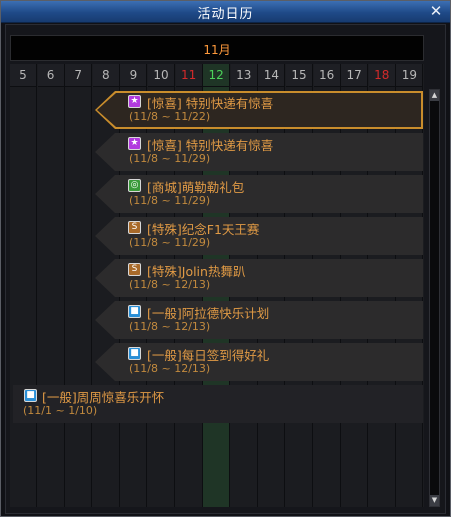 This screenshot has width=451, height=517. Describe the element at coordinates (161, 75) in the screenshot. I see `day-label: 10` at that location.